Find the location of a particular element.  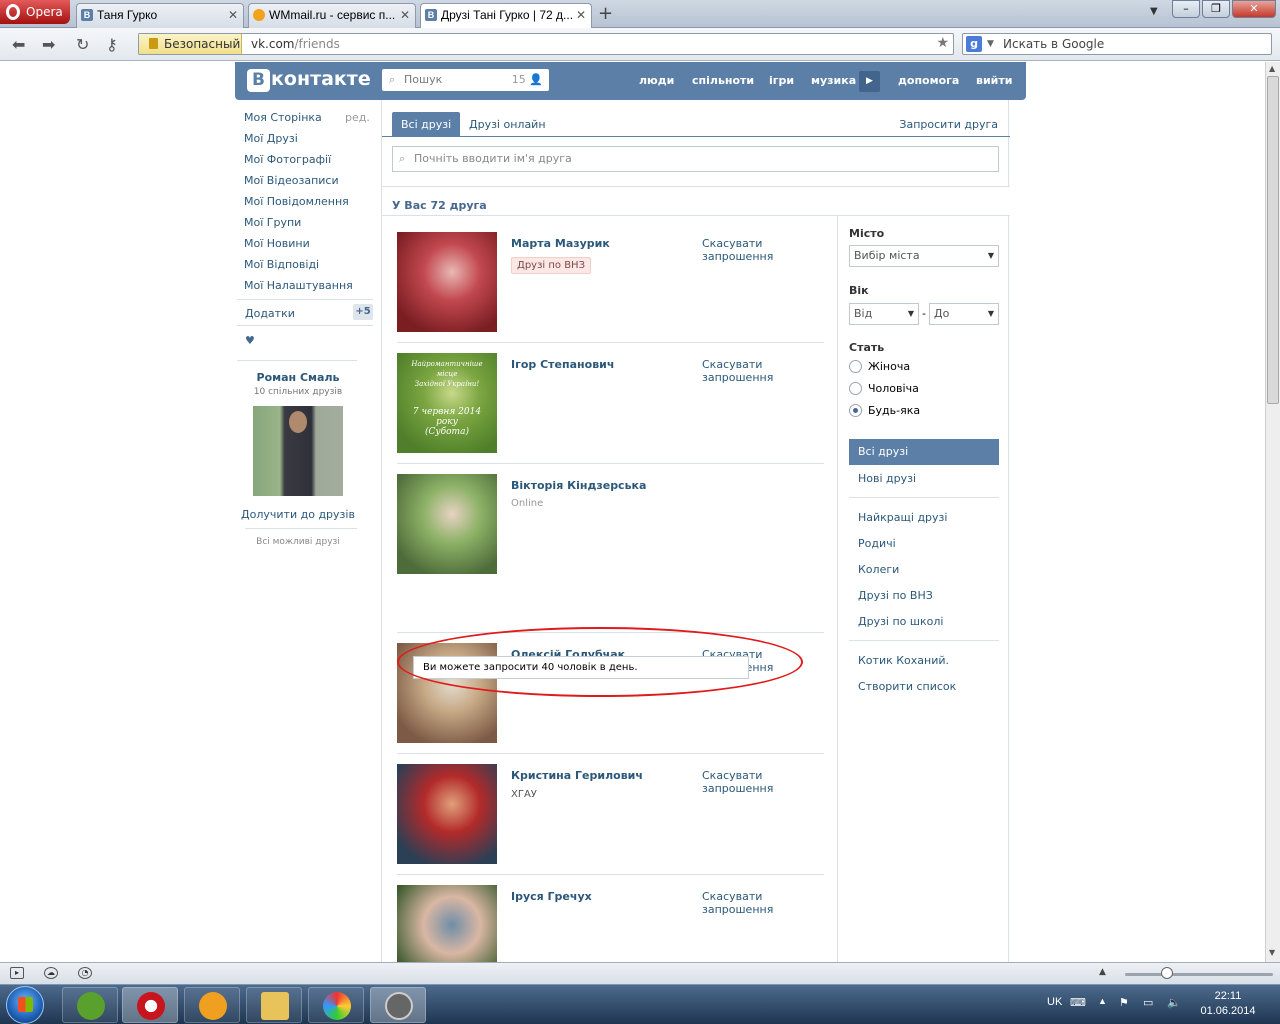

tab-menu-icon: ▼ is located at coordinates (1154, 11).